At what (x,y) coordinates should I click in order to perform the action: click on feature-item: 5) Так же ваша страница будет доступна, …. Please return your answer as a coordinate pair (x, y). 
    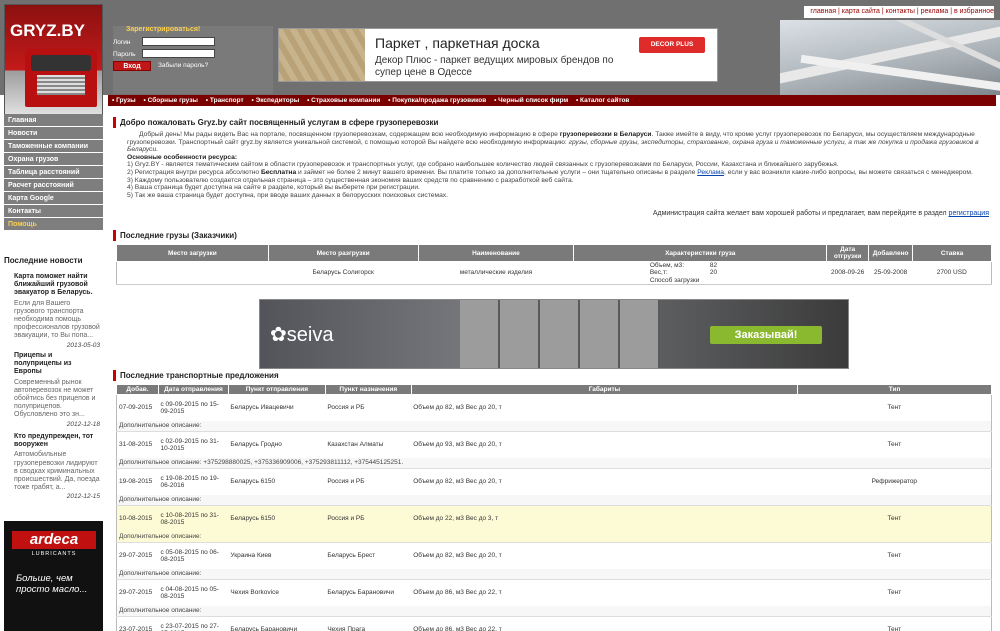
    Looking at the image, I should click on (287, 195).